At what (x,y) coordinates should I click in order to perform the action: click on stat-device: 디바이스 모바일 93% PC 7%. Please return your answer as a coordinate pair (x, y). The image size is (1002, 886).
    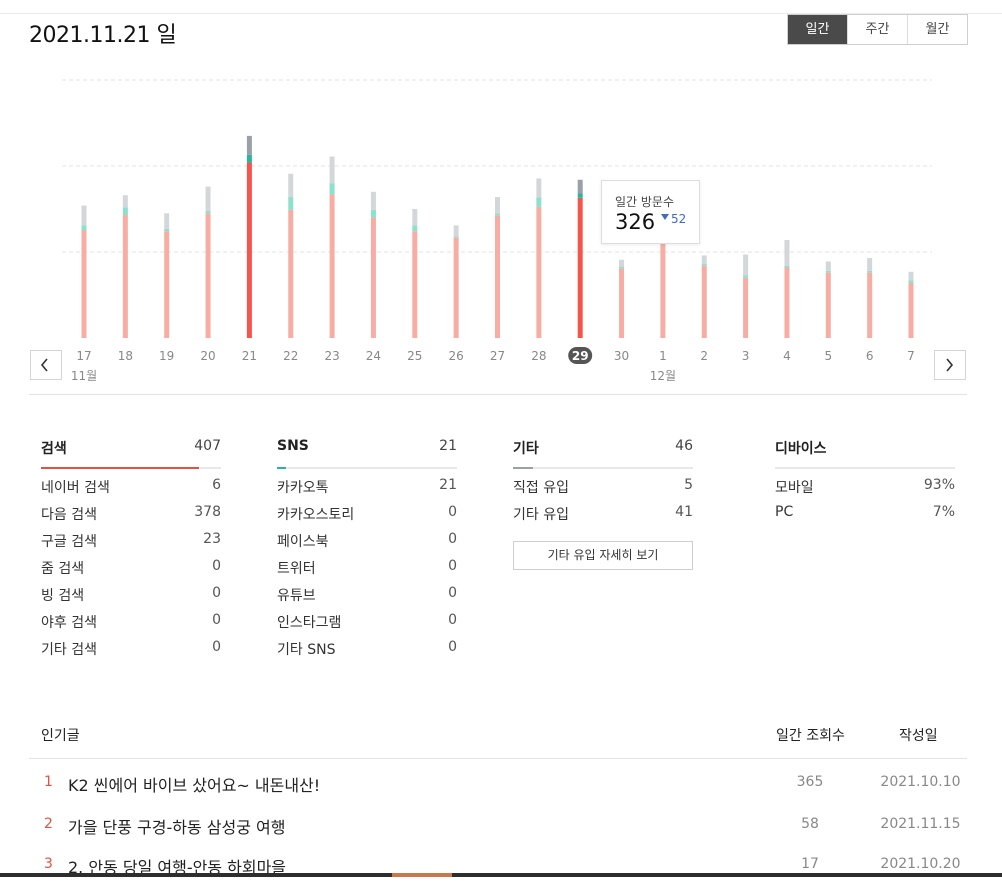
    Looking at the image, I should click on (865, 479).